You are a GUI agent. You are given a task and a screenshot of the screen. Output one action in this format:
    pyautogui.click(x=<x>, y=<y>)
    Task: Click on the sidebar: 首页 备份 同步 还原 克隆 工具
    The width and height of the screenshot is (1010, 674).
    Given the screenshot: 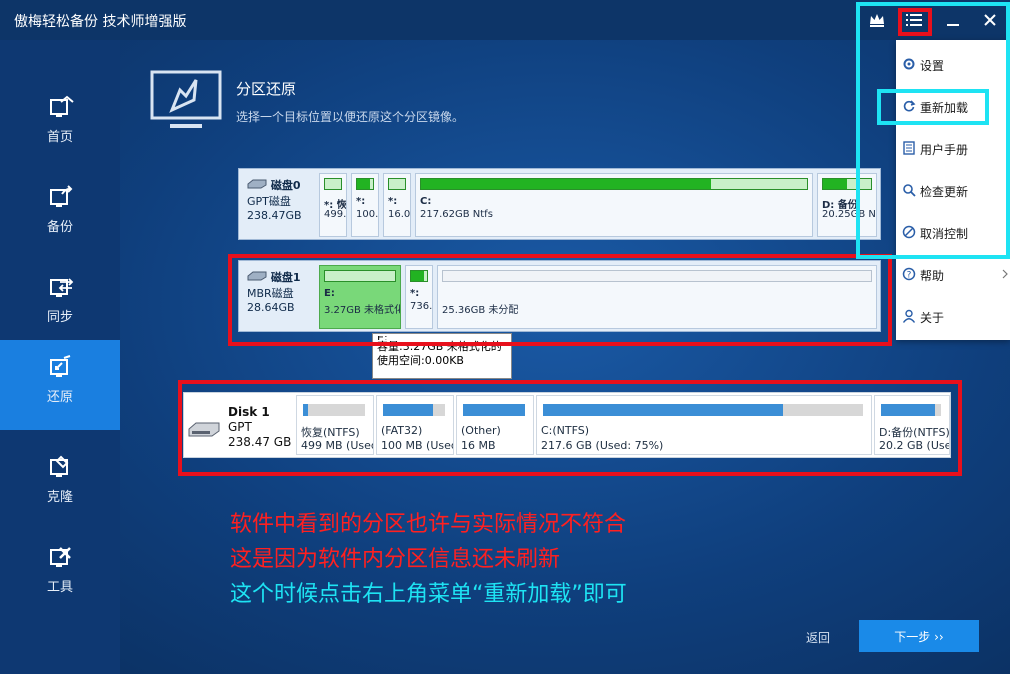 What is the action you would take?
    pyautogui.click(x=60, y=357)
    